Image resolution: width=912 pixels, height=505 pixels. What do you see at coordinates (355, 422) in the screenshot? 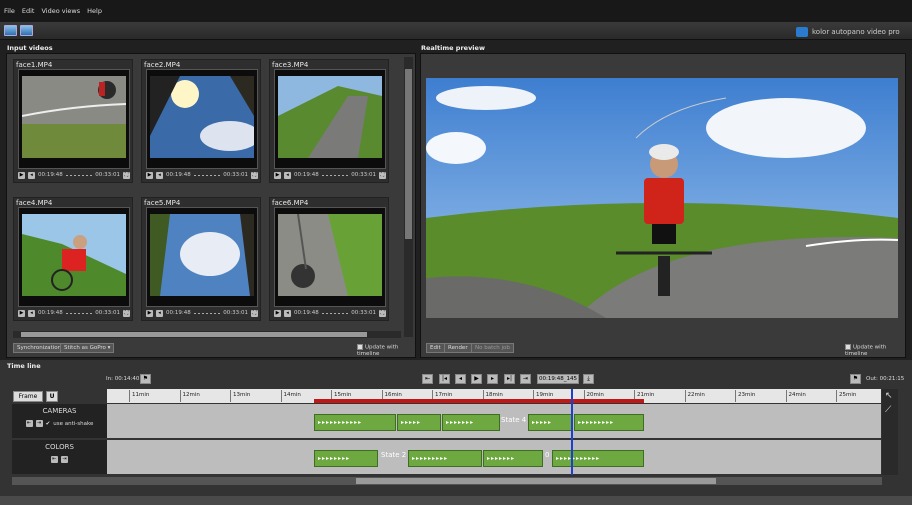
I see `camera-state-segment: ▸▸▸▸▸▸▸▸▸▸▸` at bounding box center [355, 422].